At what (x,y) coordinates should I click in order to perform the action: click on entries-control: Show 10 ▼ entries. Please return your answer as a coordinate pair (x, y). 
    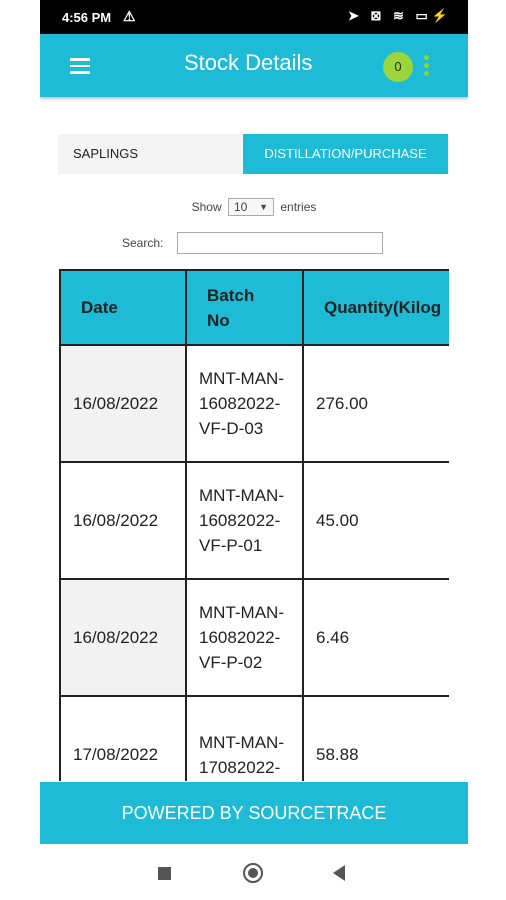
    Looking at the image, I should click on (254, 207).